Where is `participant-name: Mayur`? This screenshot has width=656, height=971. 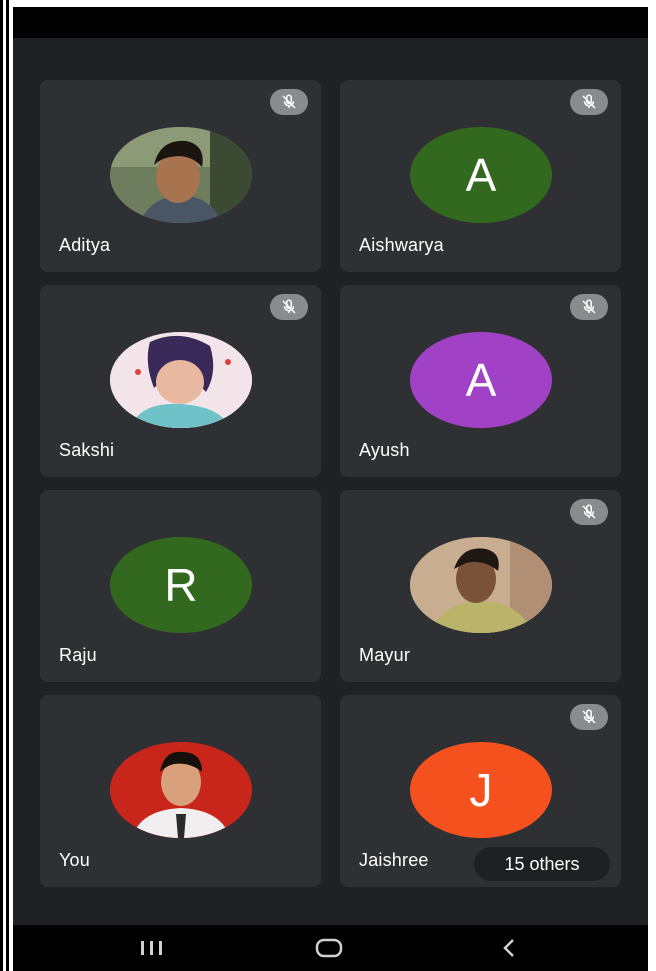 participant-name: Mayur is located at coordinates (385, 655).